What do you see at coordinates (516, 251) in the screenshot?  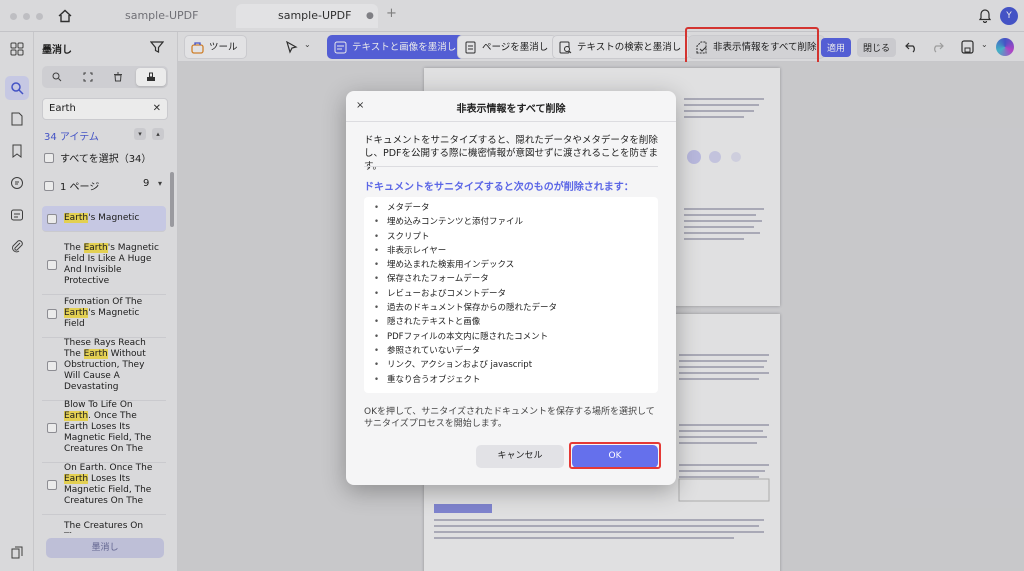 I see `list-item: 非表示レイヤー` at bounding box center [516, 251].